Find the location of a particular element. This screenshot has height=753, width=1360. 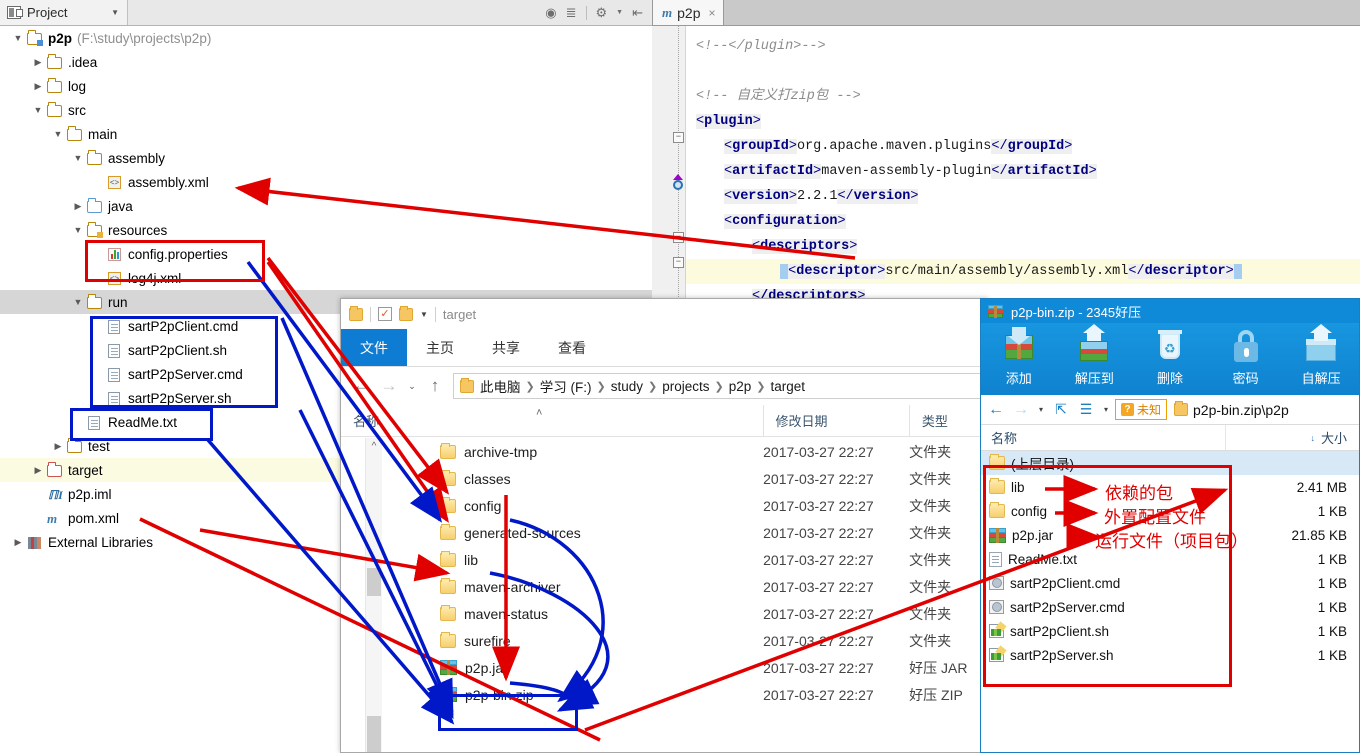

column-header-类型: 类型 is located at coordinates (947, 420).